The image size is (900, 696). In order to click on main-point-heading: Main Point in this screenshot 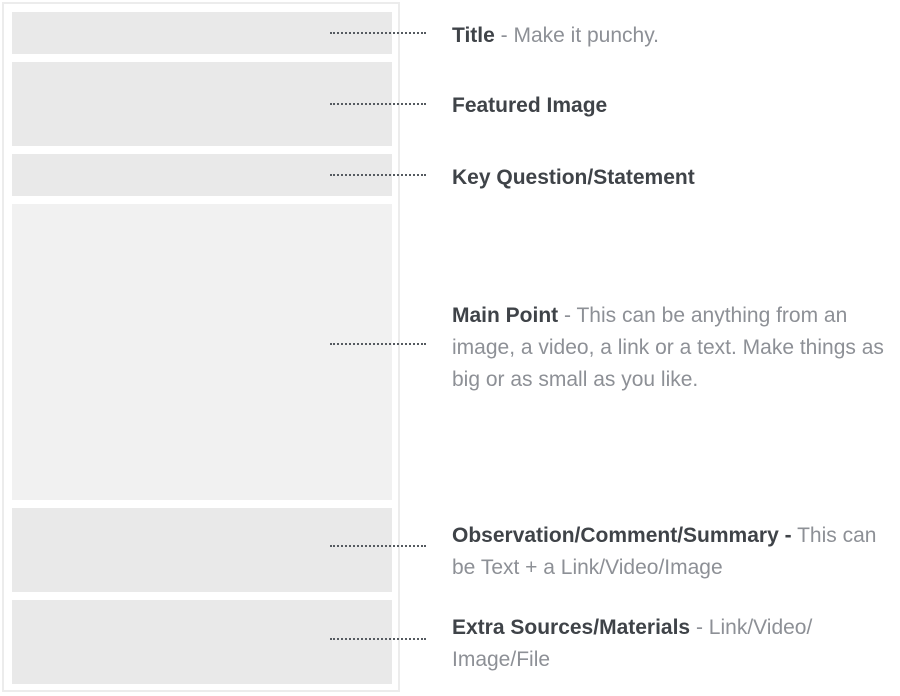, I will do `click(505, 315)`.